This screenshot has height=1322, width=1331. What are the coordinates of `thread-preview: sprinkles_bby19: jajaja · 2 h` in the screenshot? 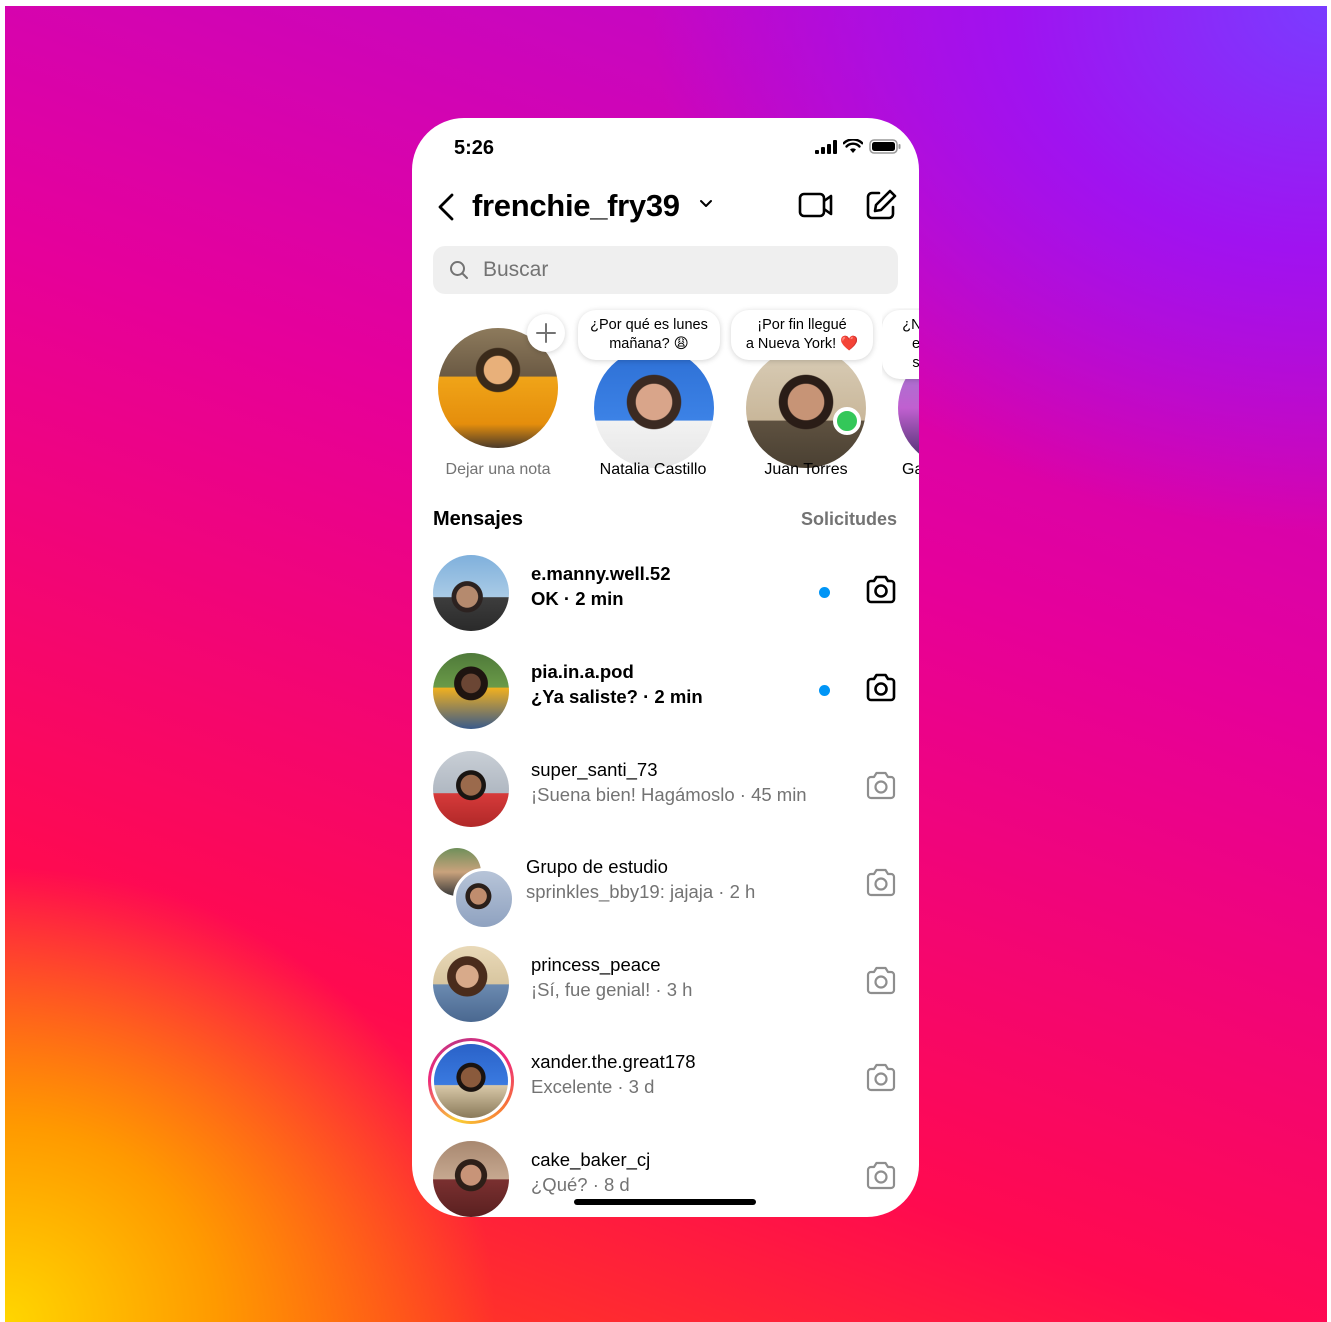 It's located at (641, 891).